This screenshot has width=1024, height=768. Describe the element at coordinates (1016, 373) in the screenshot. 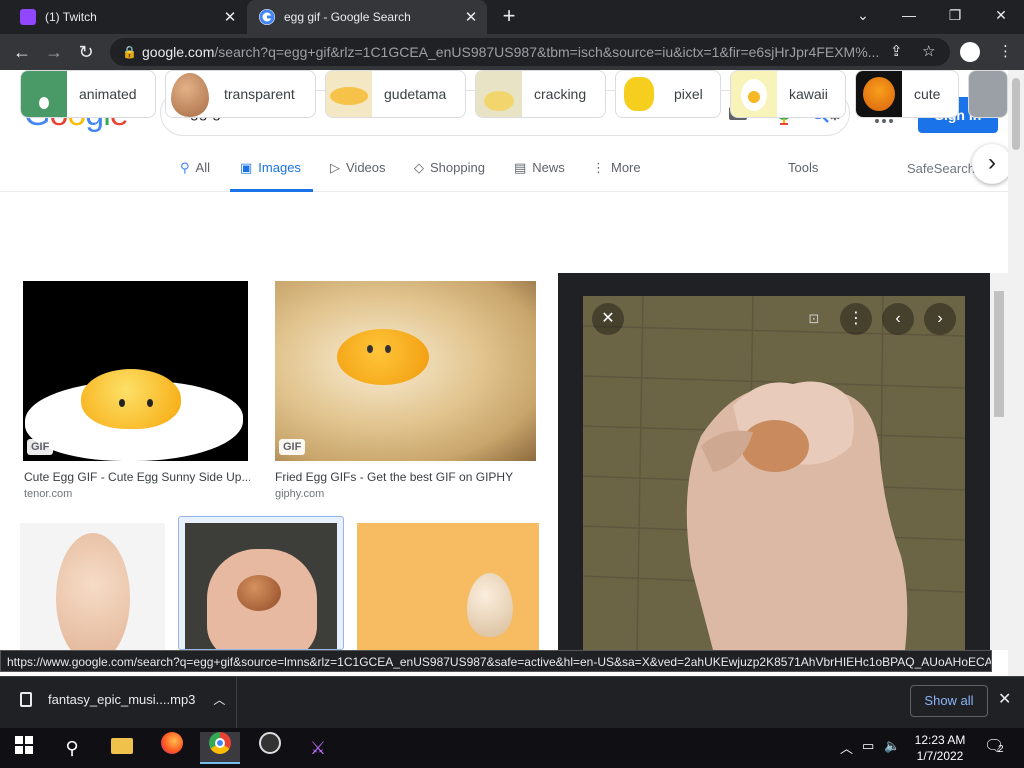

I see `page-scrollbar` at that location.